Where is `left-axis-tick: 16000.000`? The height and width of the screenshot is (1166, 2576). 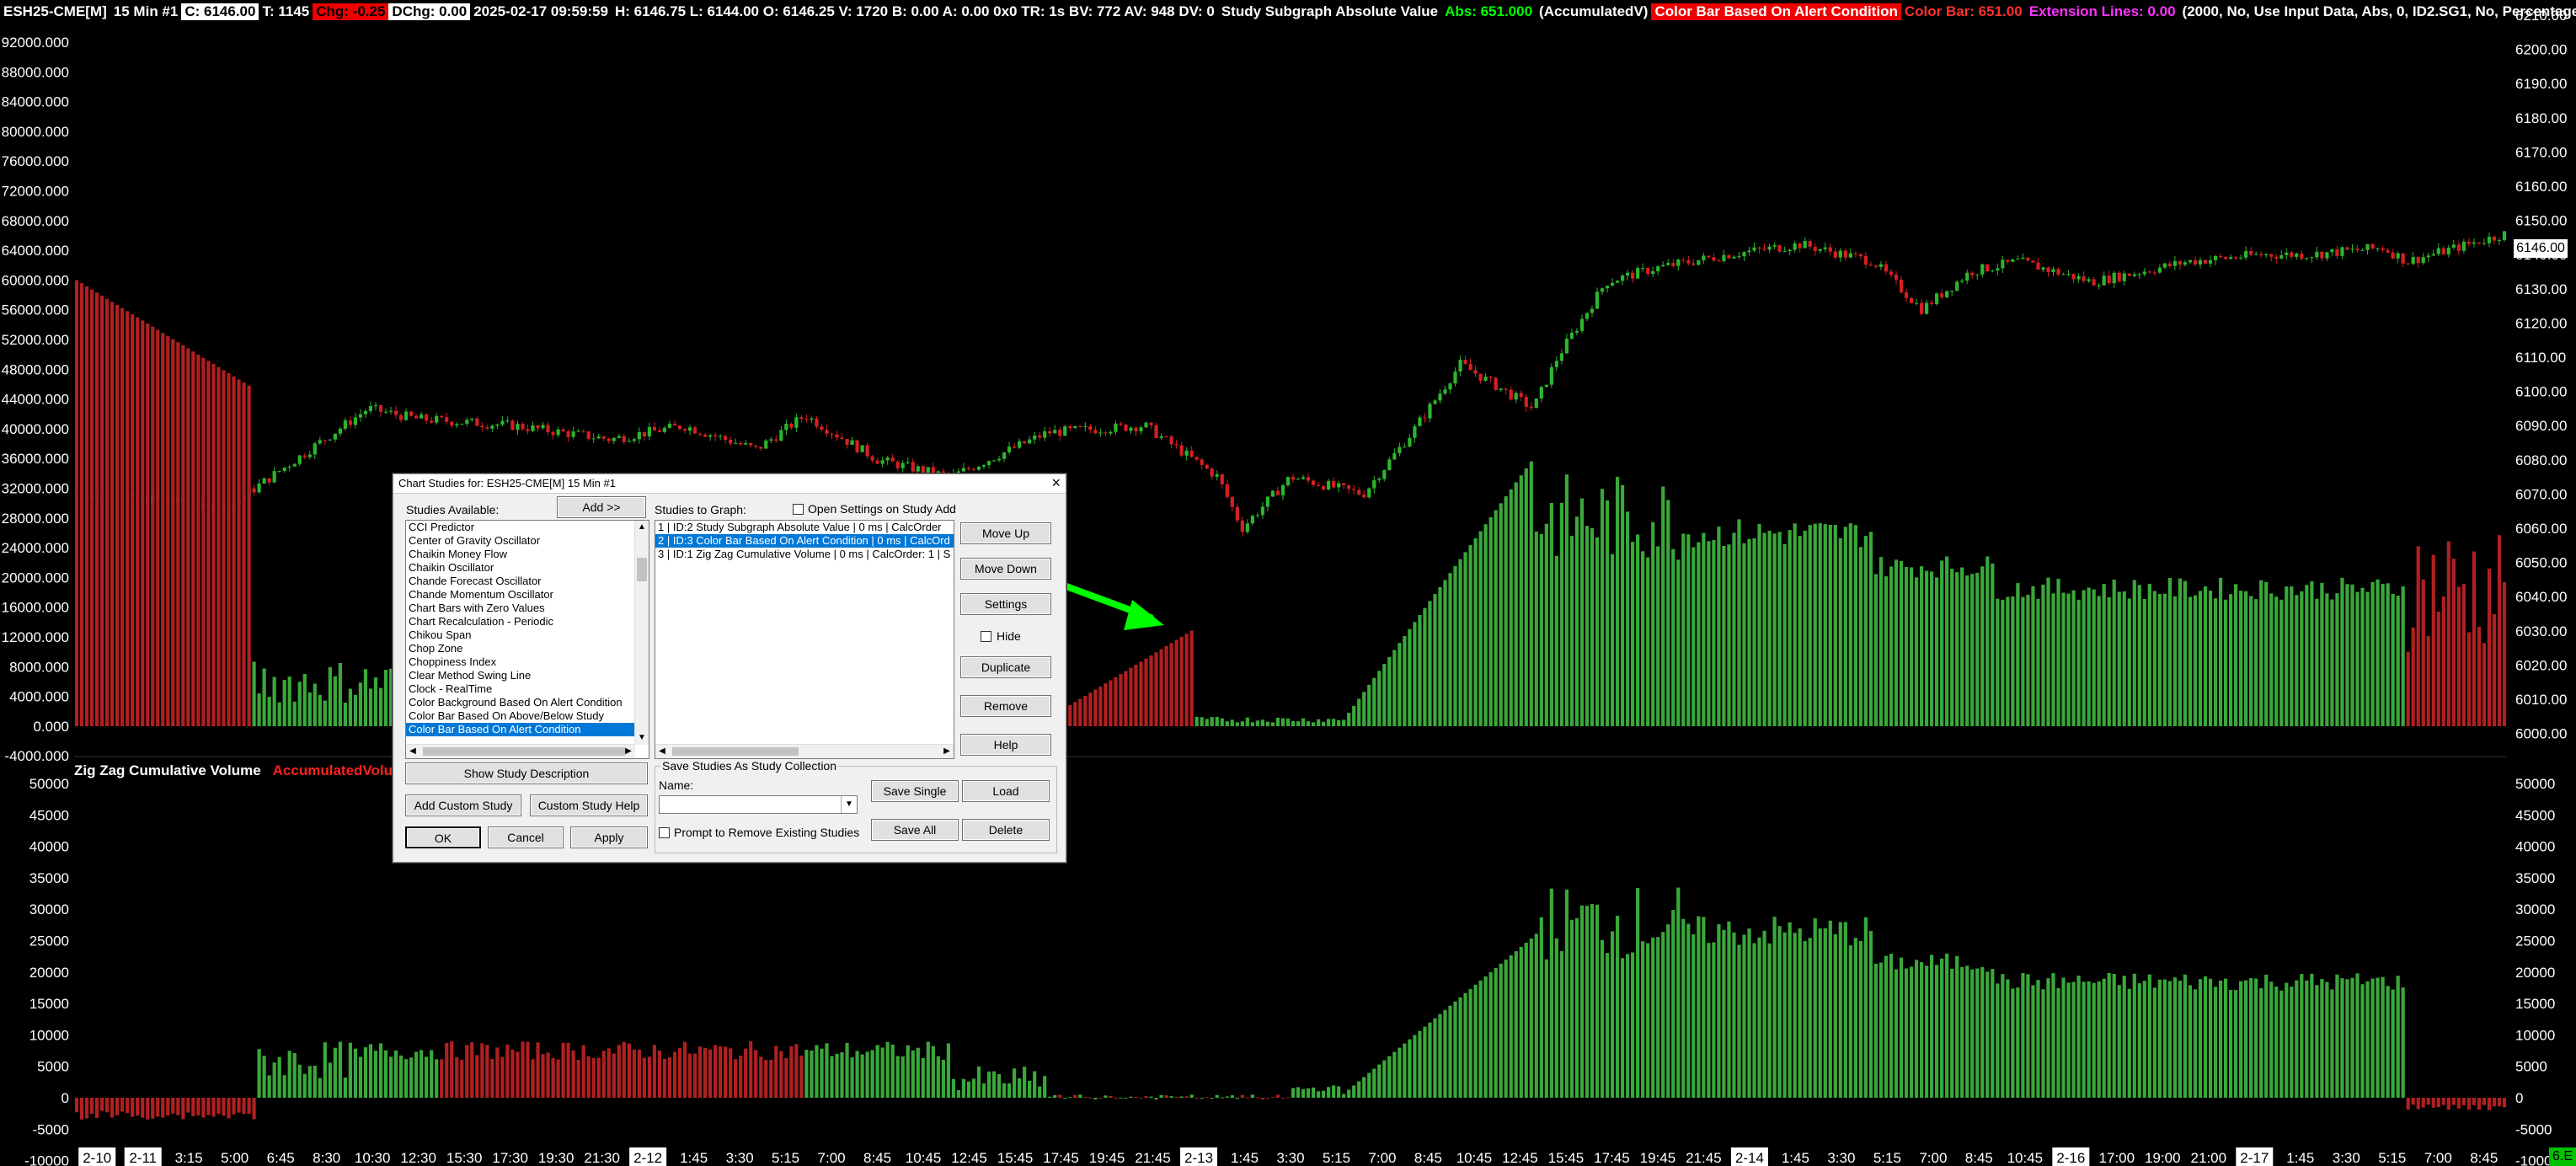 left-axis-tick: 16000.000 is located at coordinates (35, 608).